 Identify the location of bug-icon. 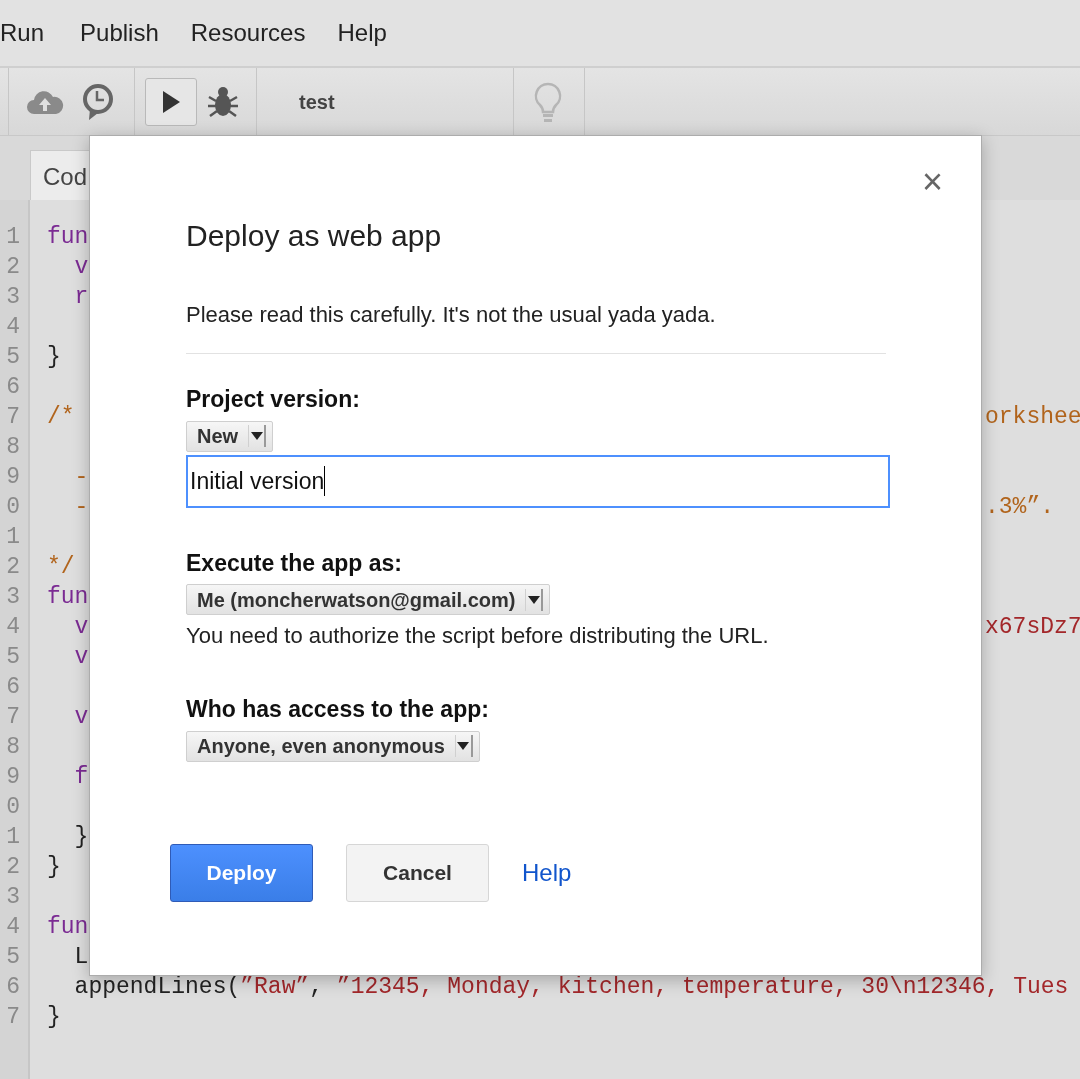
(223, 101).